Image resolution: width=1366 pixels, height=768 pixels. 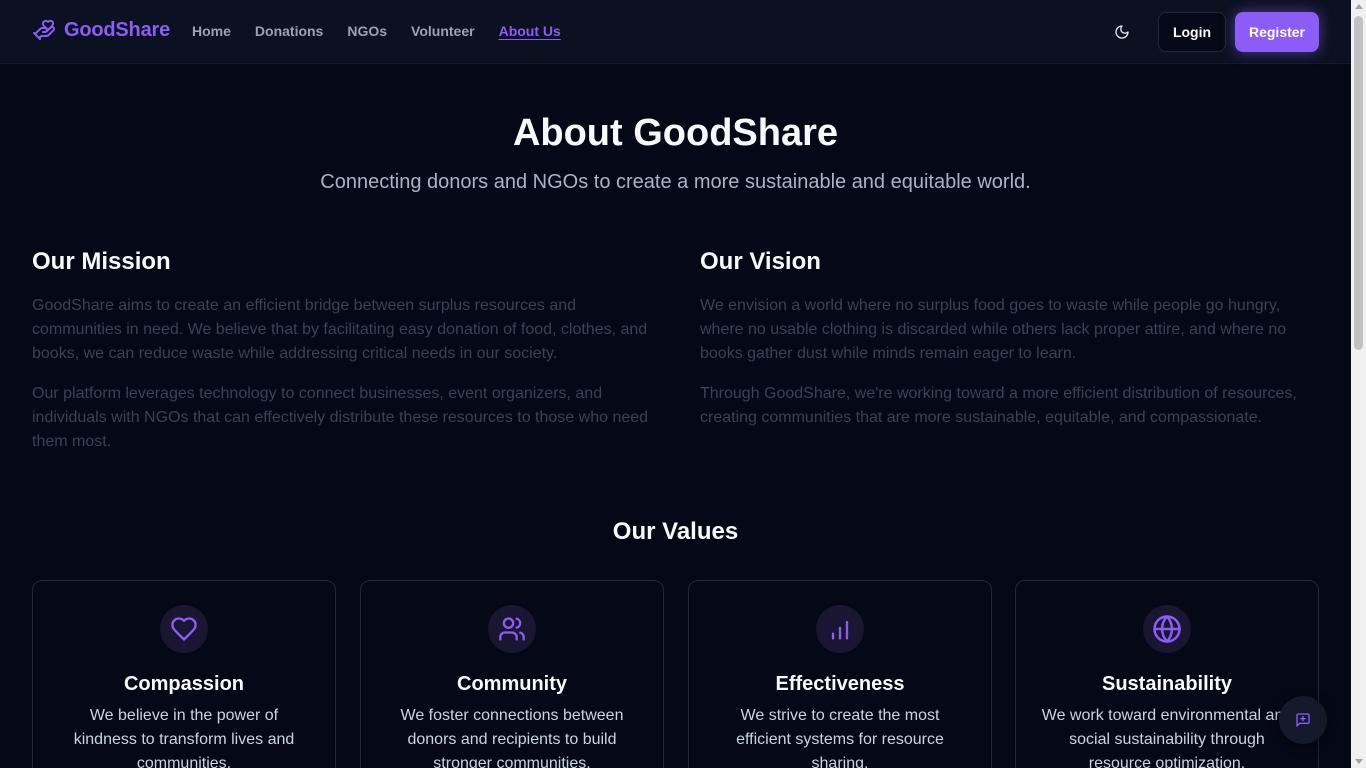 I want to click on moon-icon, so click(x=1122, y=32).